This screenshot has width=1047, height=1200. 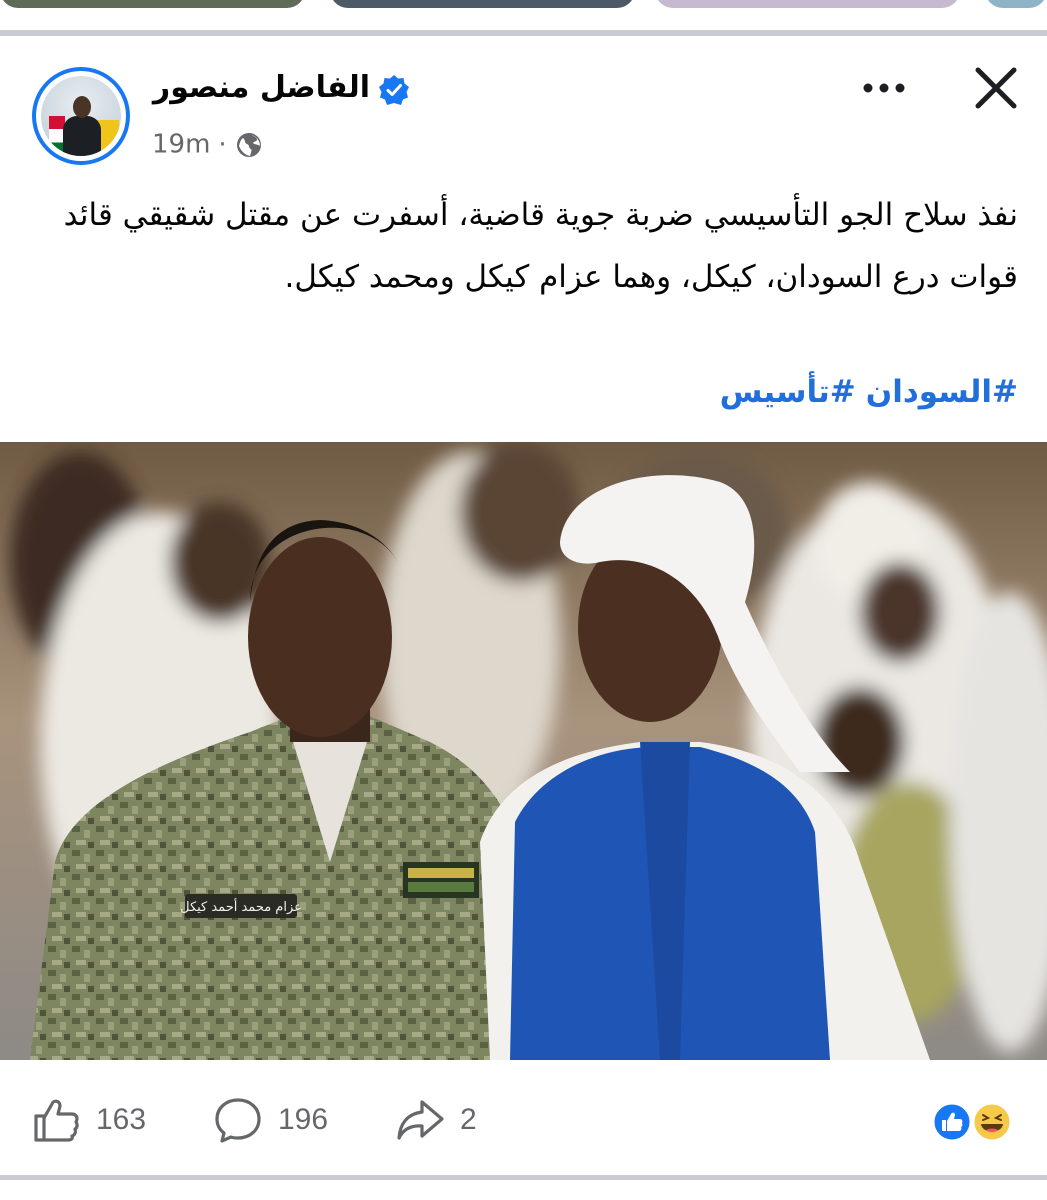 What do you see at coordinates (523, 1120) in the screenshot?
I see `post-actions-bar: 163 196 2` at bounding box center [523, 1120].